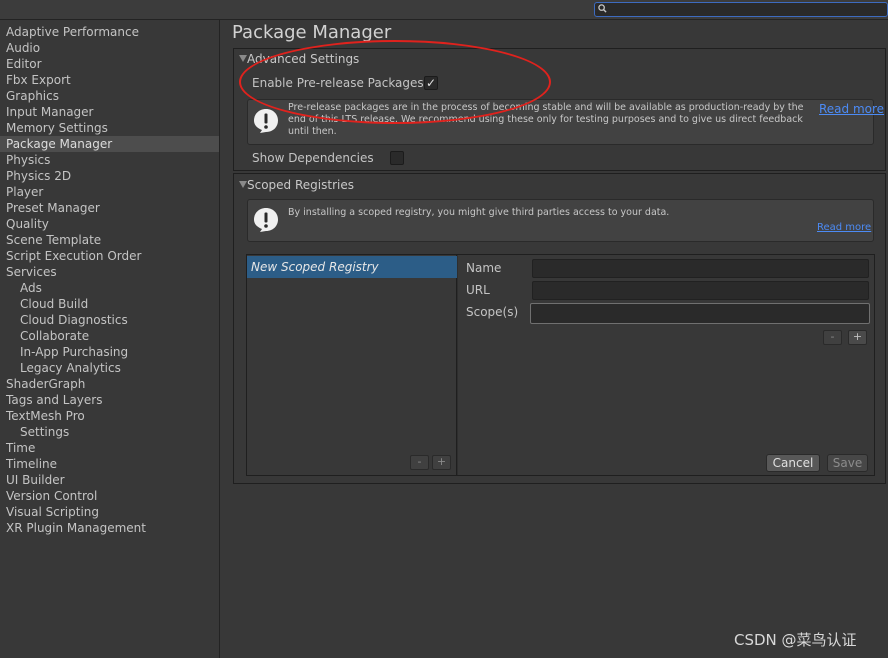 The width and height of the screenshot is (888, 658). Describe the element at coordinates (700, 290) in the screenshot. I see `url-field` at that location.